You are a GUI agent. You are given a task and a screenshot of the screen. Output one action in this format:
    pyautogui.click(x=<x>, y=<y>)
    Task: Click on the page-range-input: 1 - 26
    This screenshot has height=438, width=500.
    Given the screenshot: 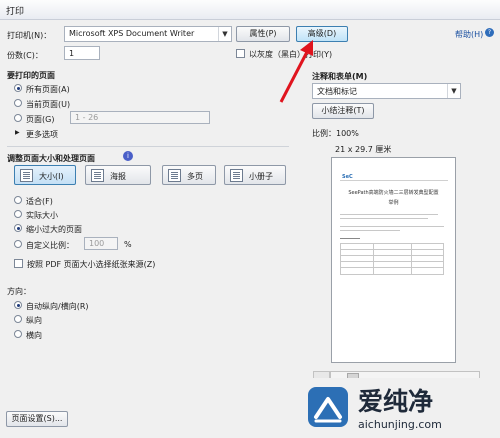 What is the action you would take?
    pyautogui.click(x=140, y=117)
    